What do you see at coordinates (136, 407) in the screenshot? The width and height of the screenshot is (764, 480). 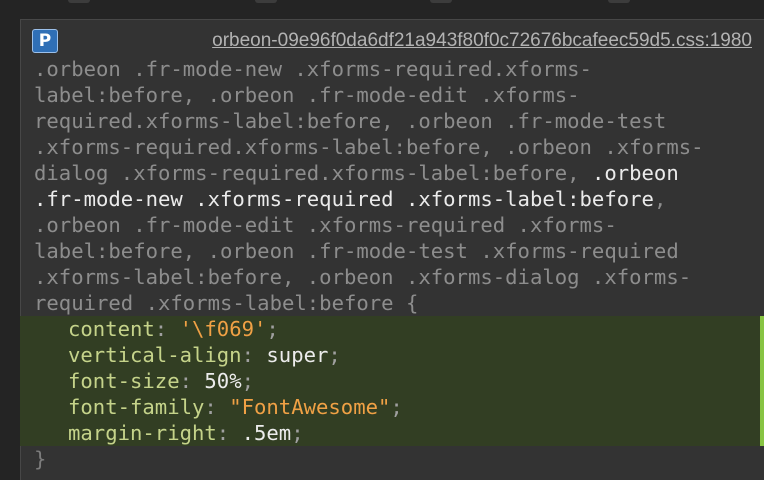 I see `property-name: font-family` at bounding box center [136, 407].